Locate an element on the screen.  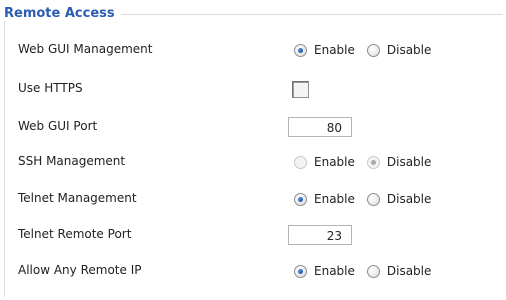
telnet-management-disable-radio is located at coordinates (373, 199).